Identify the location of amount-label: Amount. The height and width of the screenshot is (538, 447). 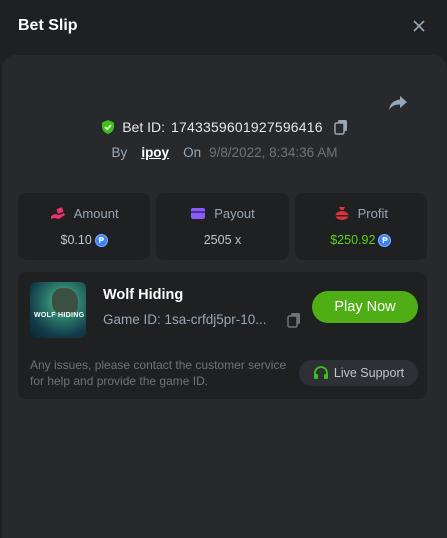
(96, 213).